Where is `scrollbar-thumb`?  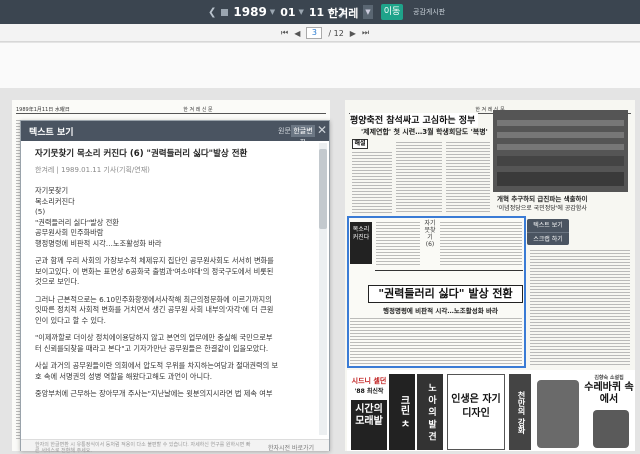 scrollbar-thumb is located at coordinates (323, 189).